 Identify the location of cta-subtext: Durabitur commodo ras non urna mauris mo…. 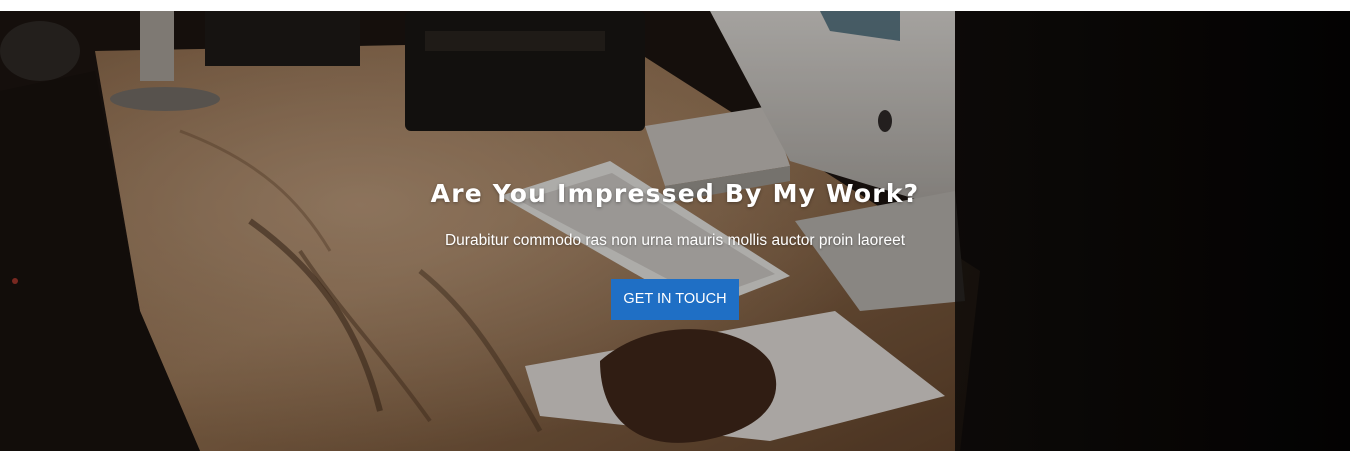
(675, 240).